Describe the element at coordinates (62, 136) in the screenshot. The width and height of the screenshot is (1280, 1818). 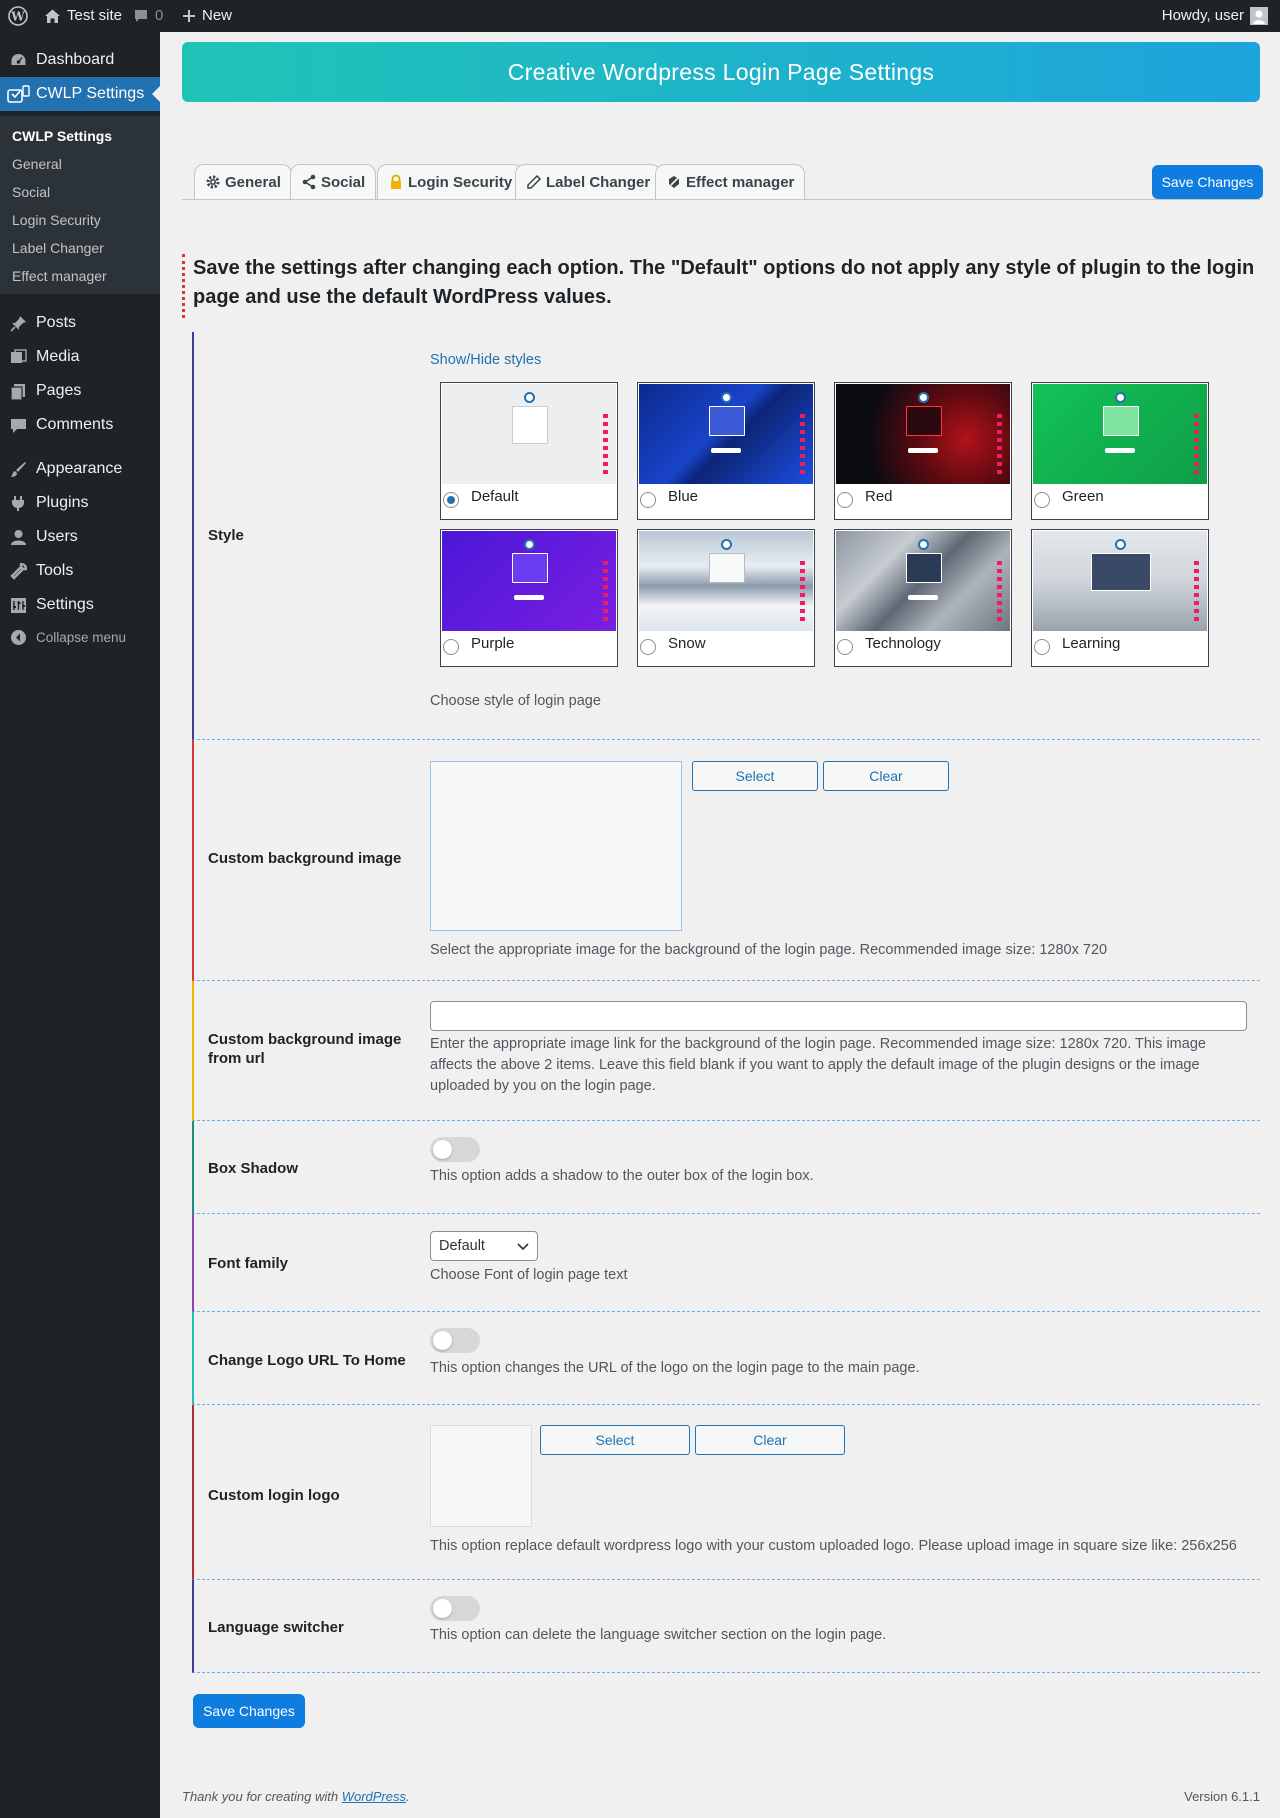
I see `submenu-item-cwlp-settings: CWLP Settings` at that location.